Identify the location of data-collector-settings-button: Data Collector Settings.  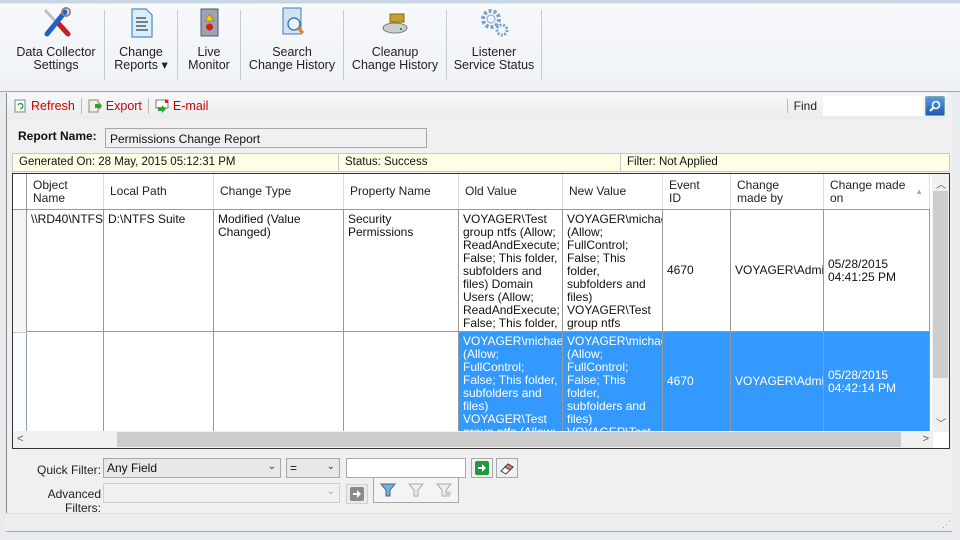
(56, 46).